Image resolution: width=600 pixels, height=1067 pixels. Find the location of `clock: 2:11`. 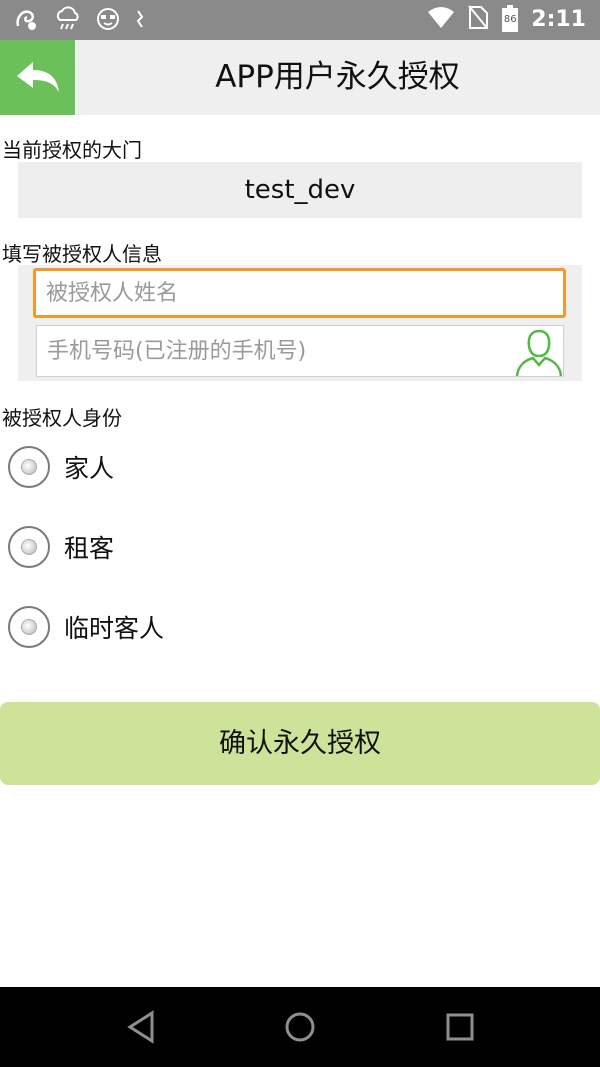

clock: 2:11 is located at coordinates (558, 19).